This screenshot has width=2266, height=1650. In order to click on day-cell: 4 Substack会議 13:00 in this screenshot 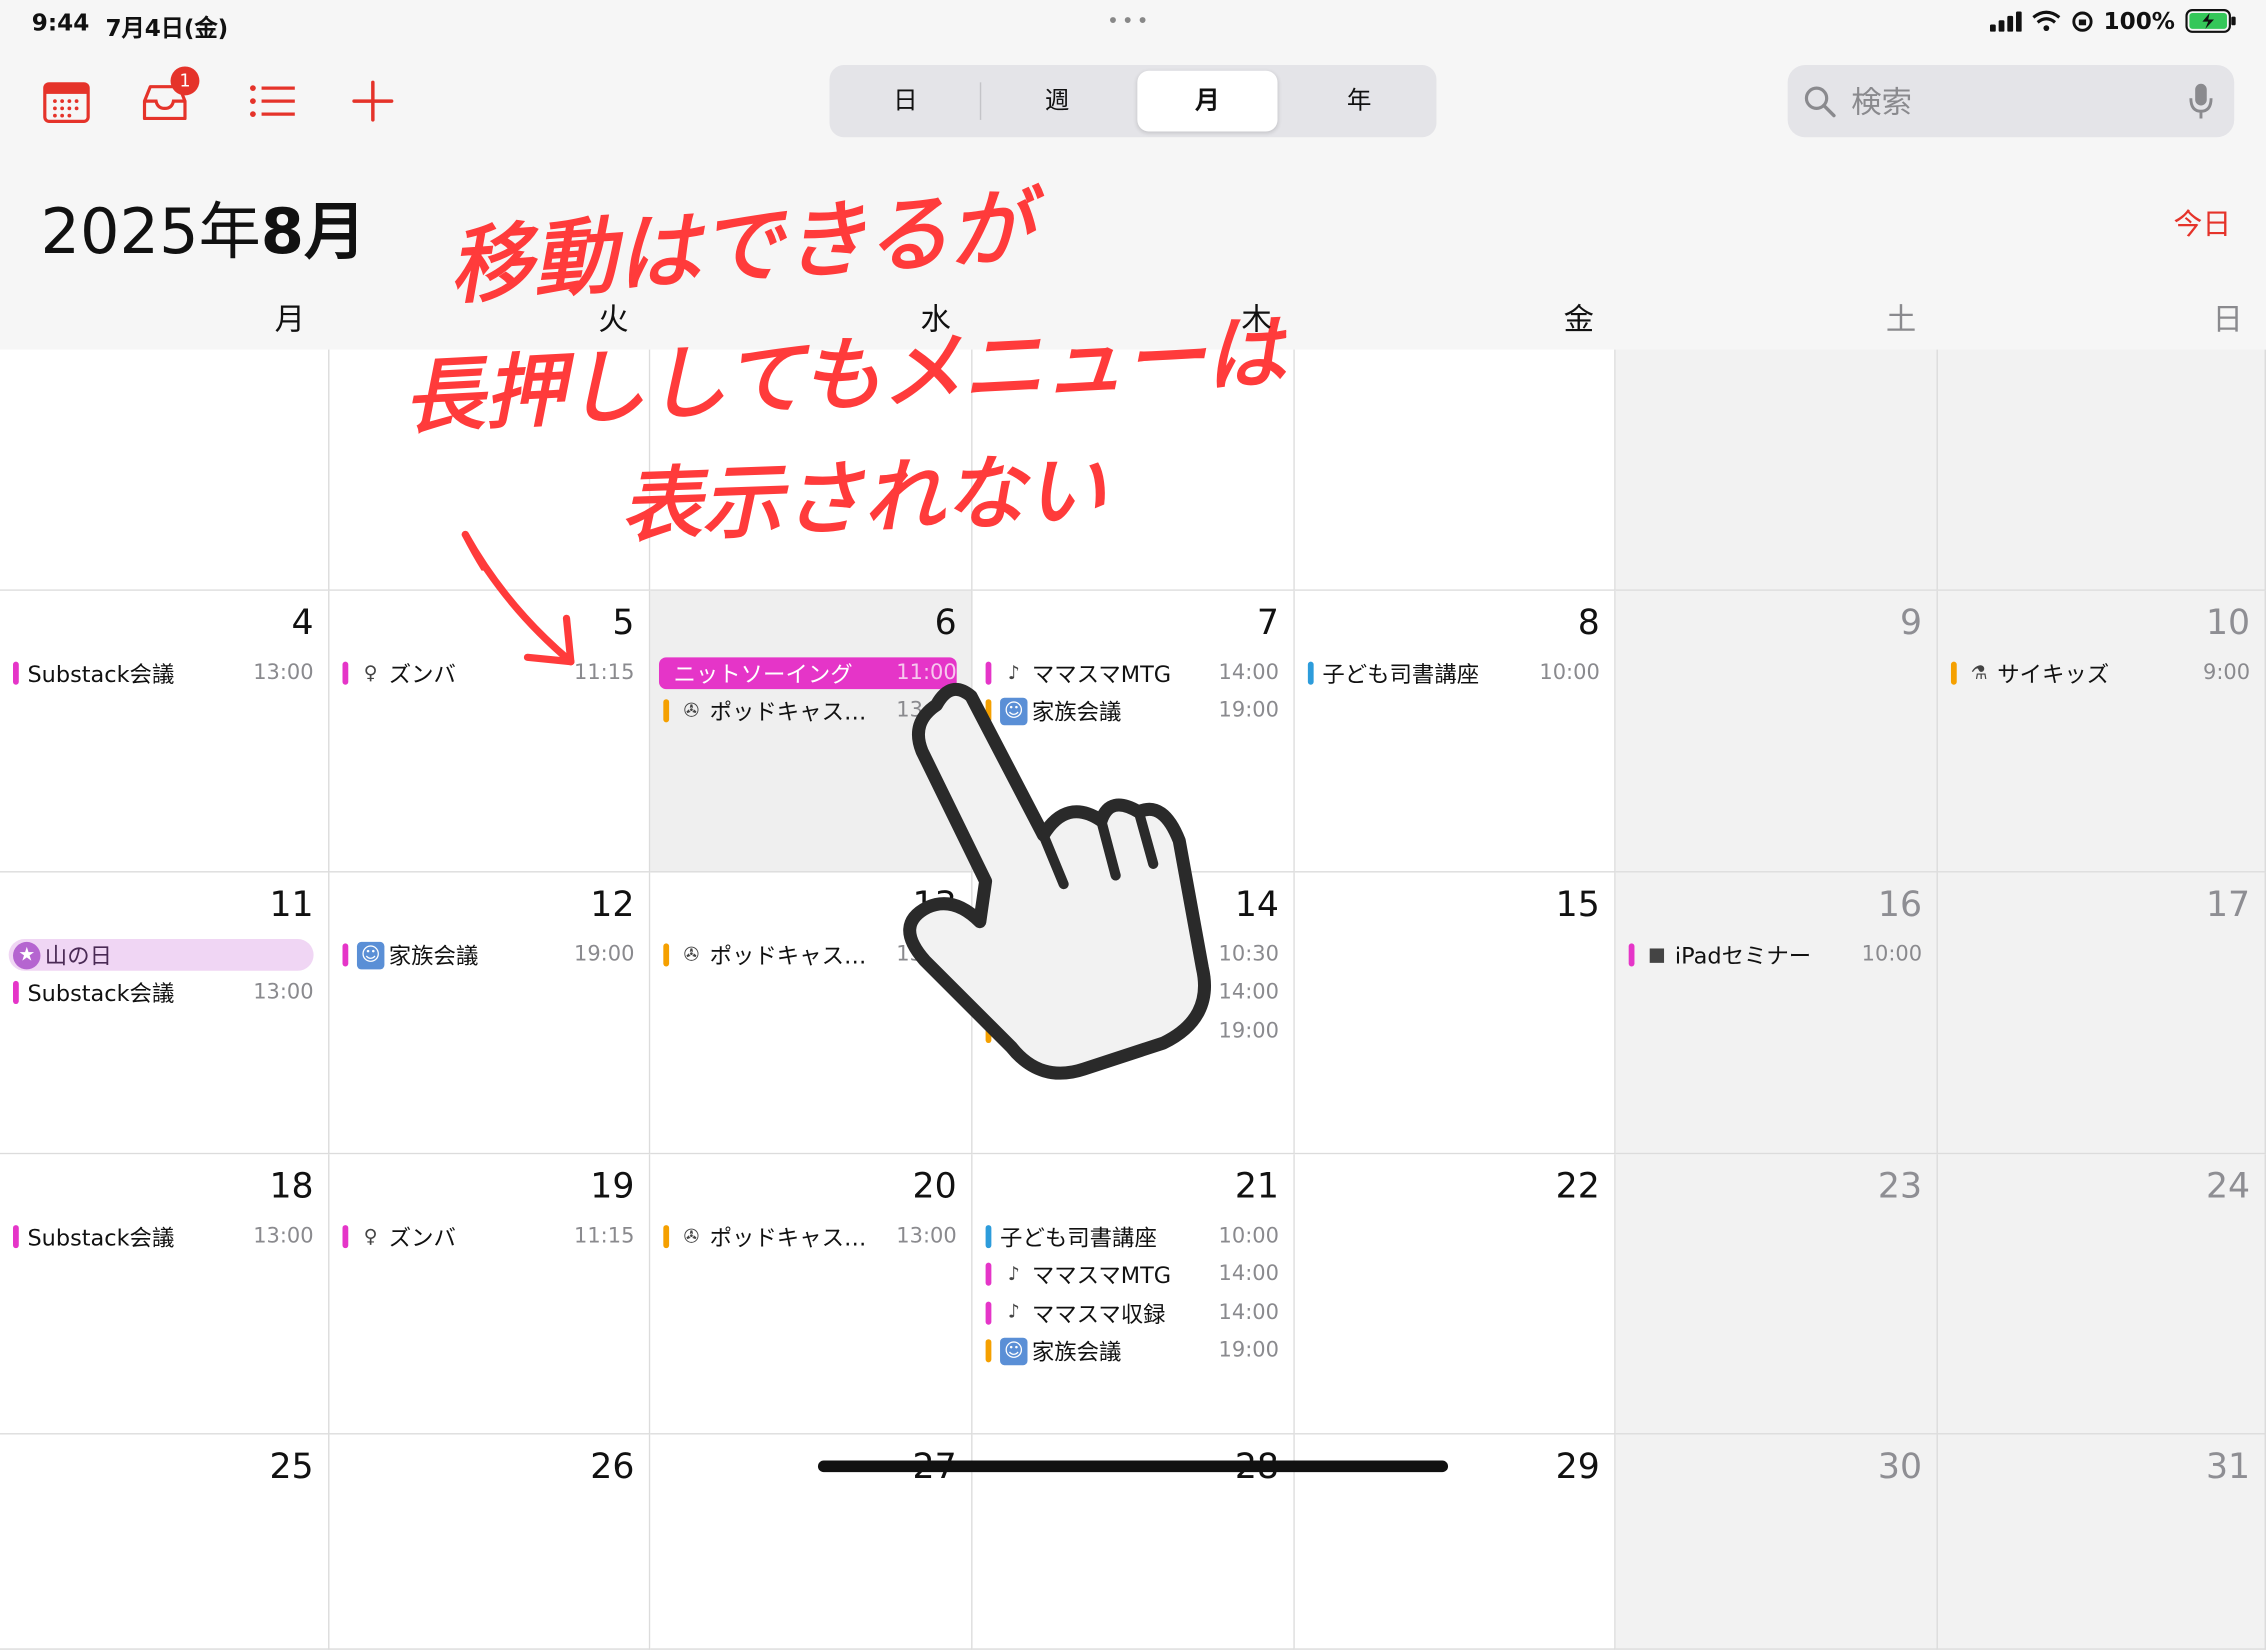, I will do `click(165, 731)`.